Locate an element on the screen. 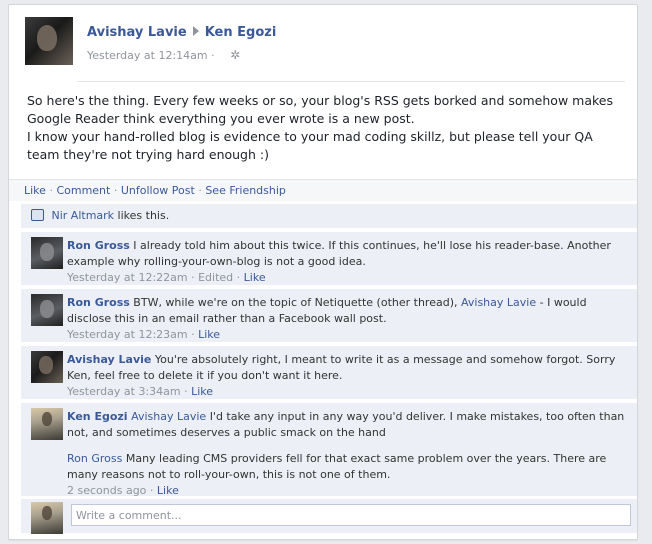  see-friendship-link: See Friendship is located at coordinates (245, 190).